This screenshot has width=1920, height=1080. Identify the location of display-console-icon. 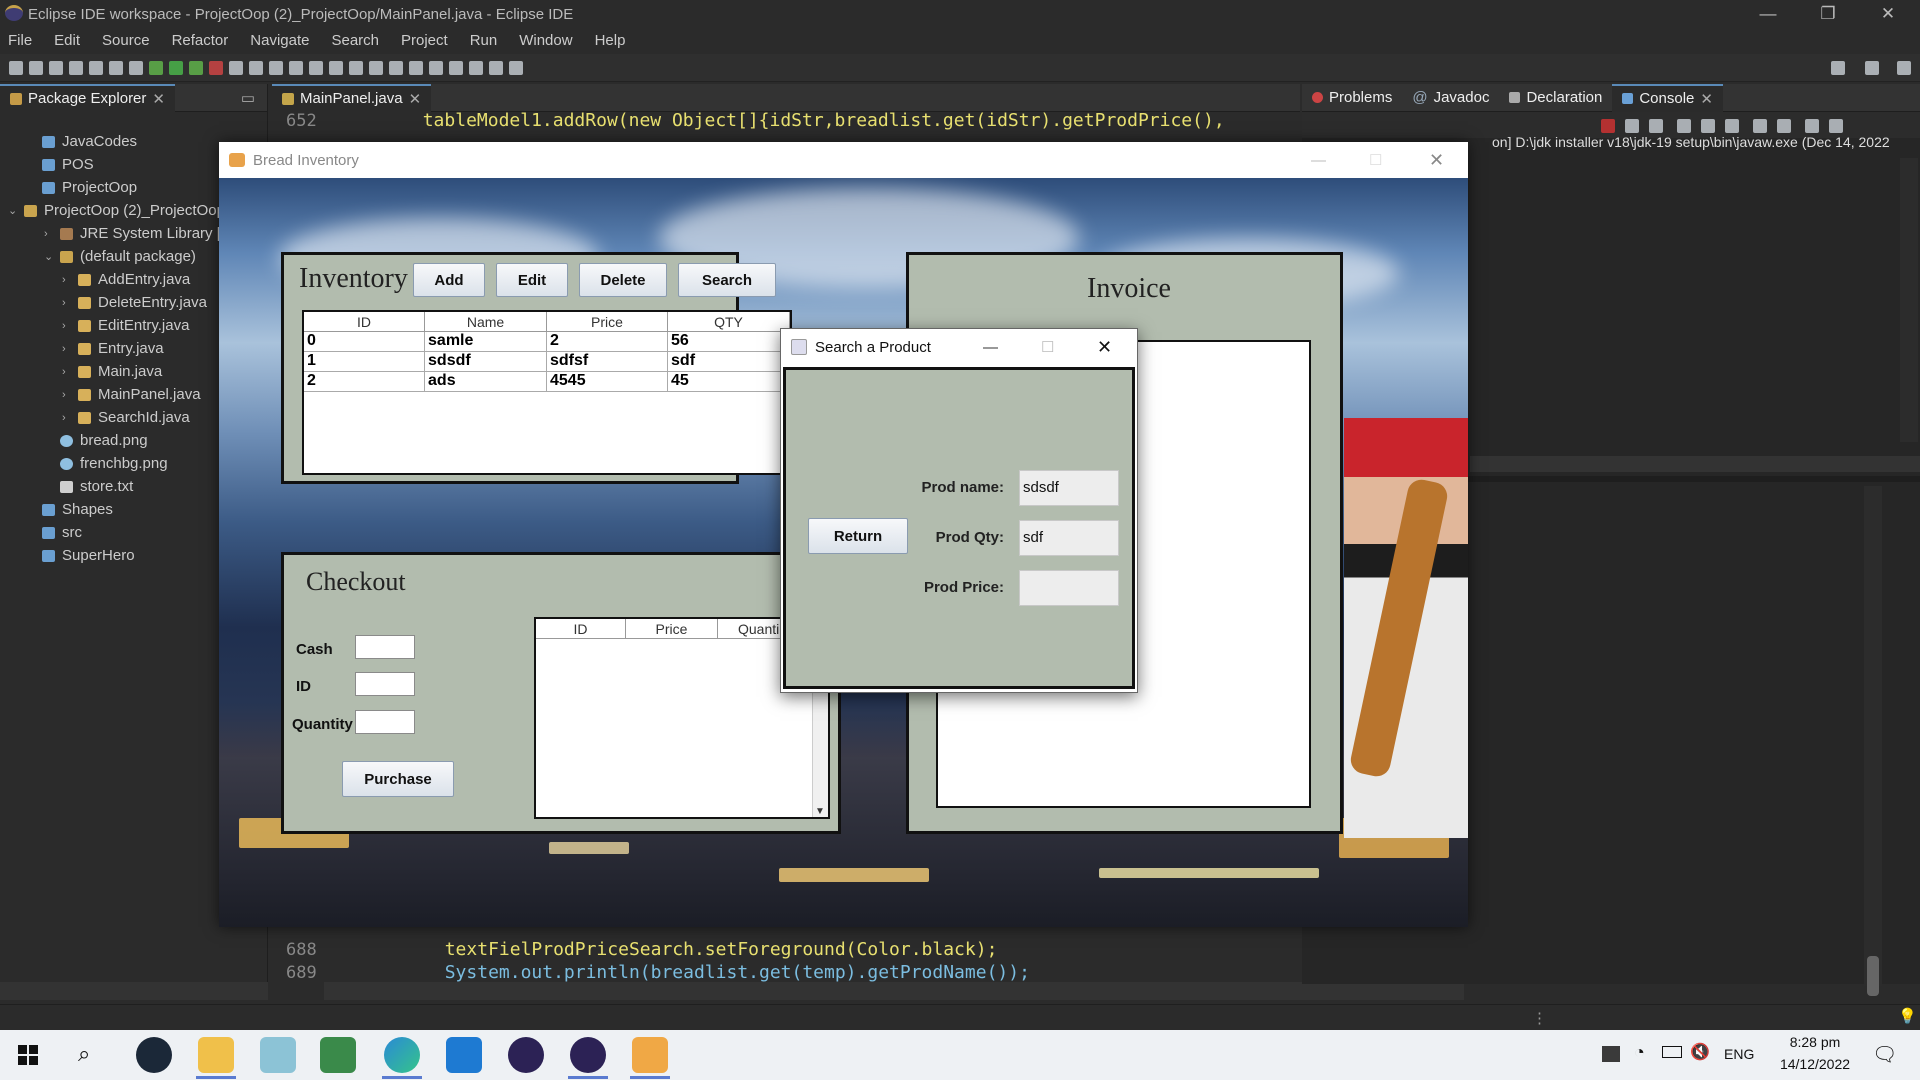
(1784, 126).